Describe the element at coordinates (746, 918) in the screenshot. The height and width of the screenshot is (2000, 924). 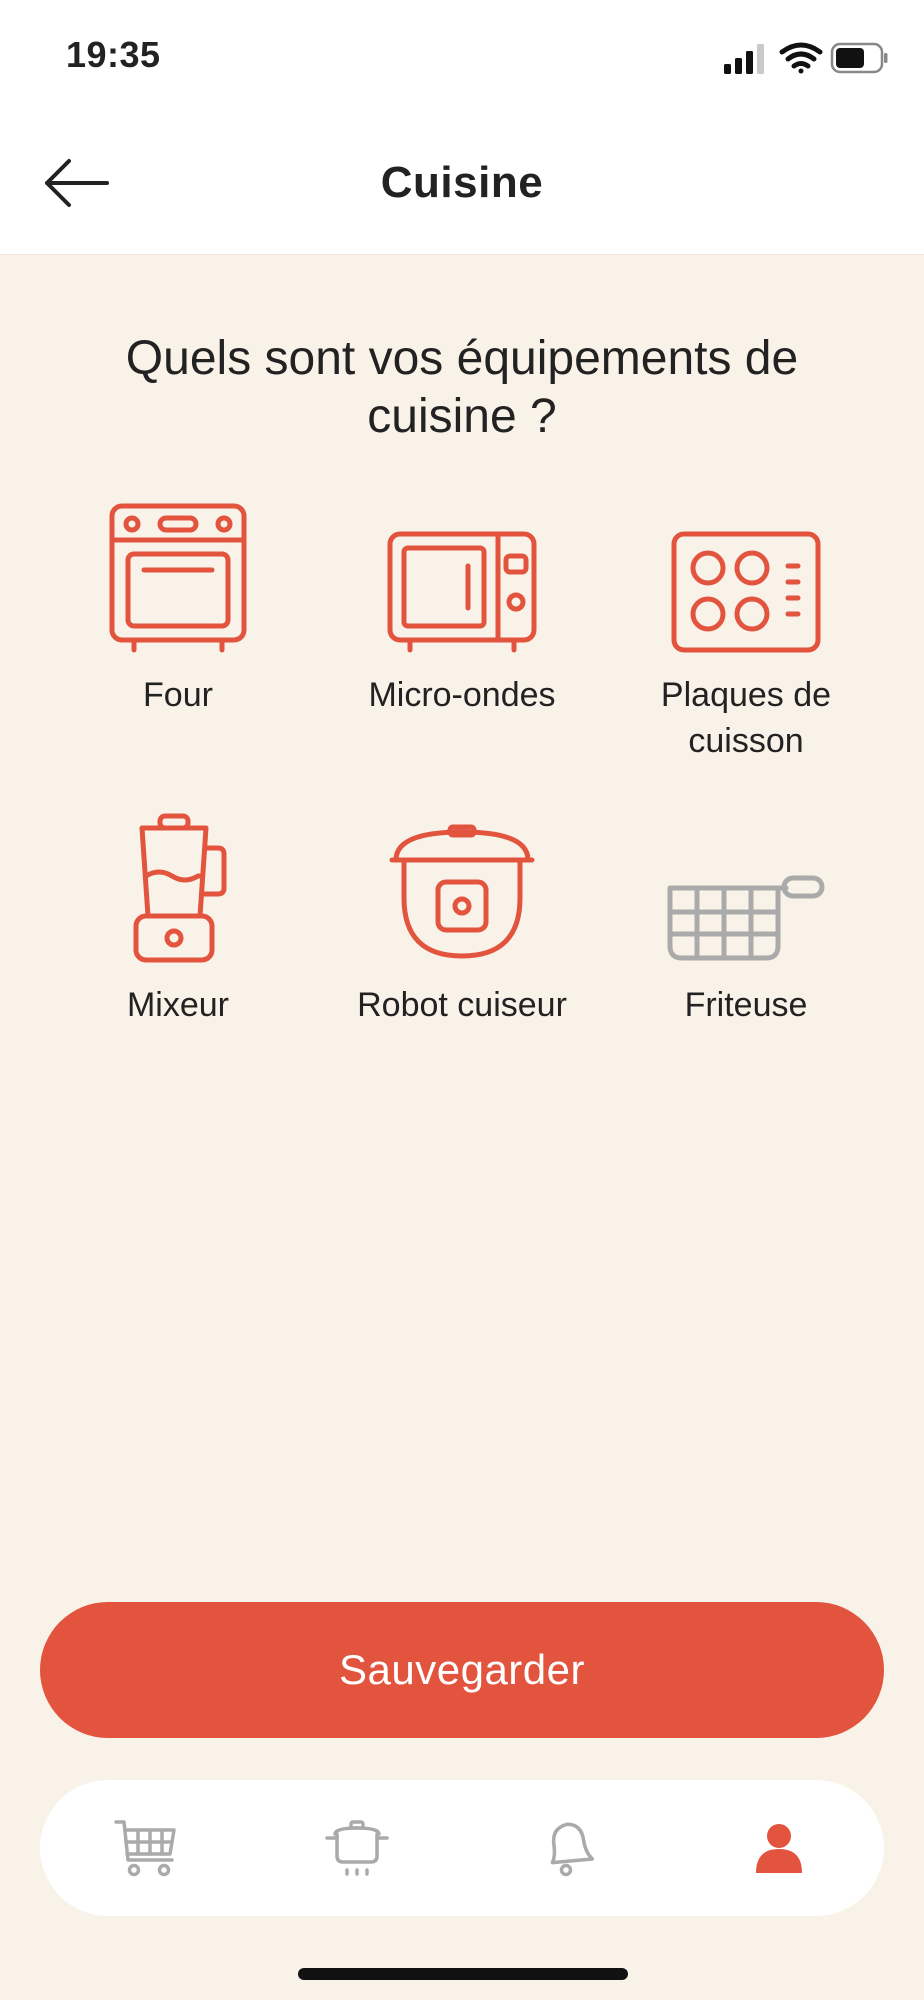
I see `fryer-basket-icon` at that location.